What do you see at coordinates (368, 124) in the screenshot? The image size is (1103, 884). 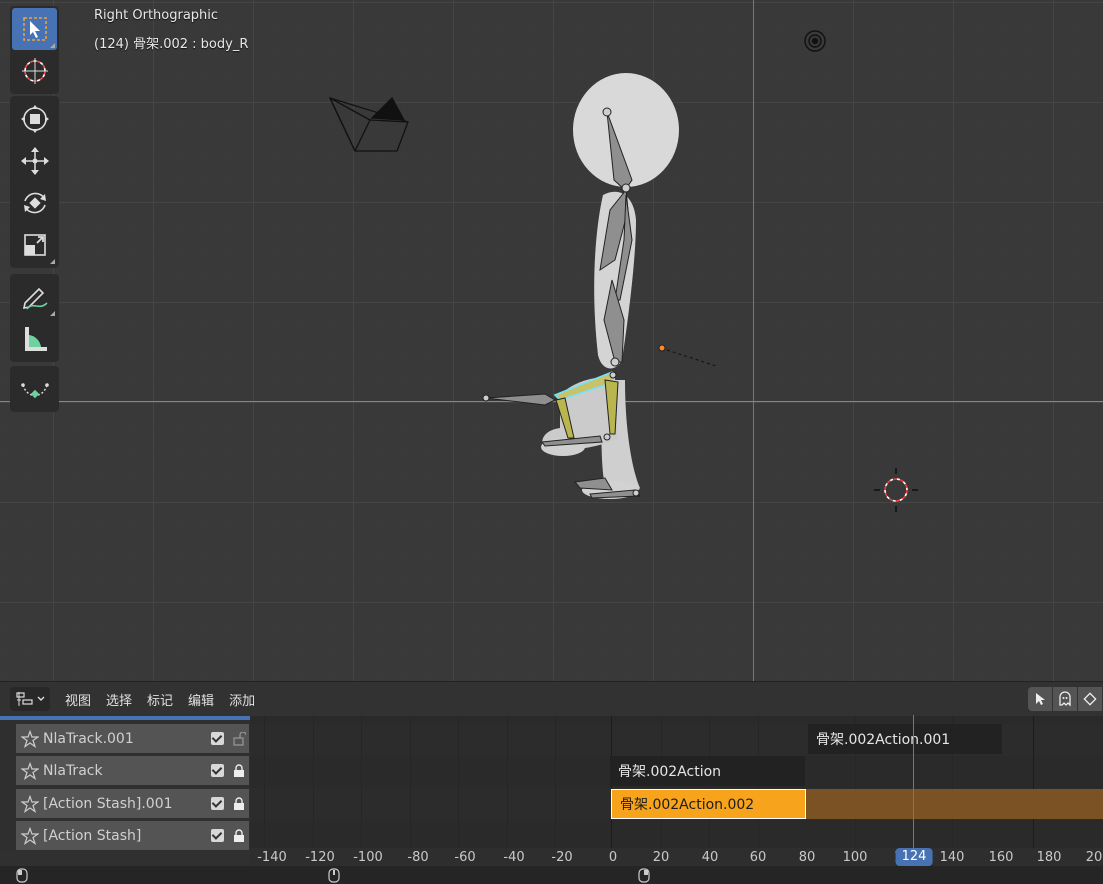 I see `camera-object` at bounding box center [368, 124].